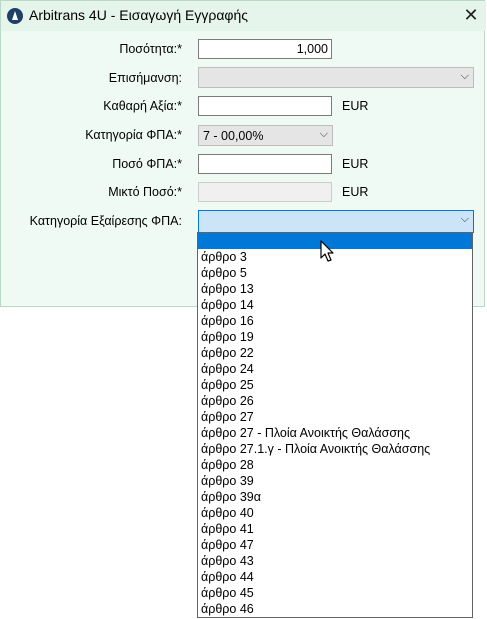 This screenshot has width=487, height=619. What do you see at coordinates (335, 385) in the screenshot?
I see `dropdown-option: άρθρο 25` at bounding box center [335, 385].